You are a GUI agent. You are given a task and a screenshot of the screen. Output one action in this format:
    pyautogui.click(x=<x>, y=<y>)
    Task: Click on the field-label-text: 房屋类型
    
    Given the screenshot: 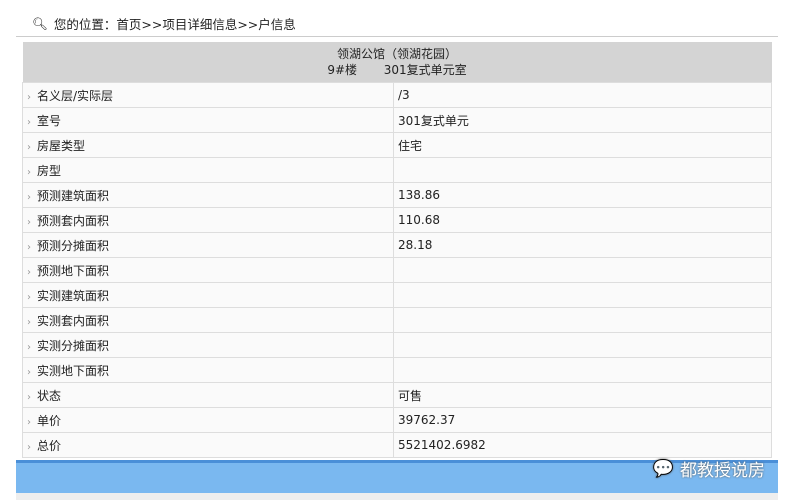 What is the action you would take?
    pyautogui.click(x=61, y=145)
    